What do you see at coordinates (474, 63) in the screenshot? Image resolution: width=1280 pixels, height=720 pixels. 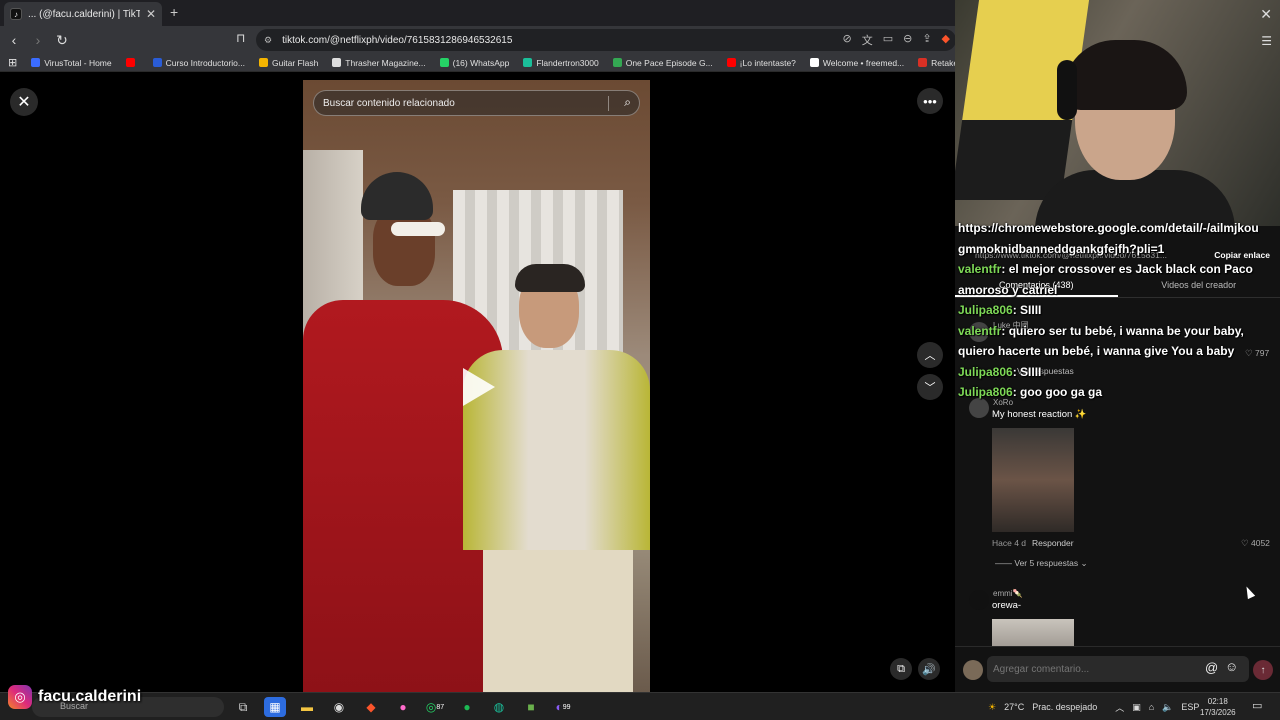 I see `bookmark-item: (16) WhatsApp` at bounding box center [474, 63].